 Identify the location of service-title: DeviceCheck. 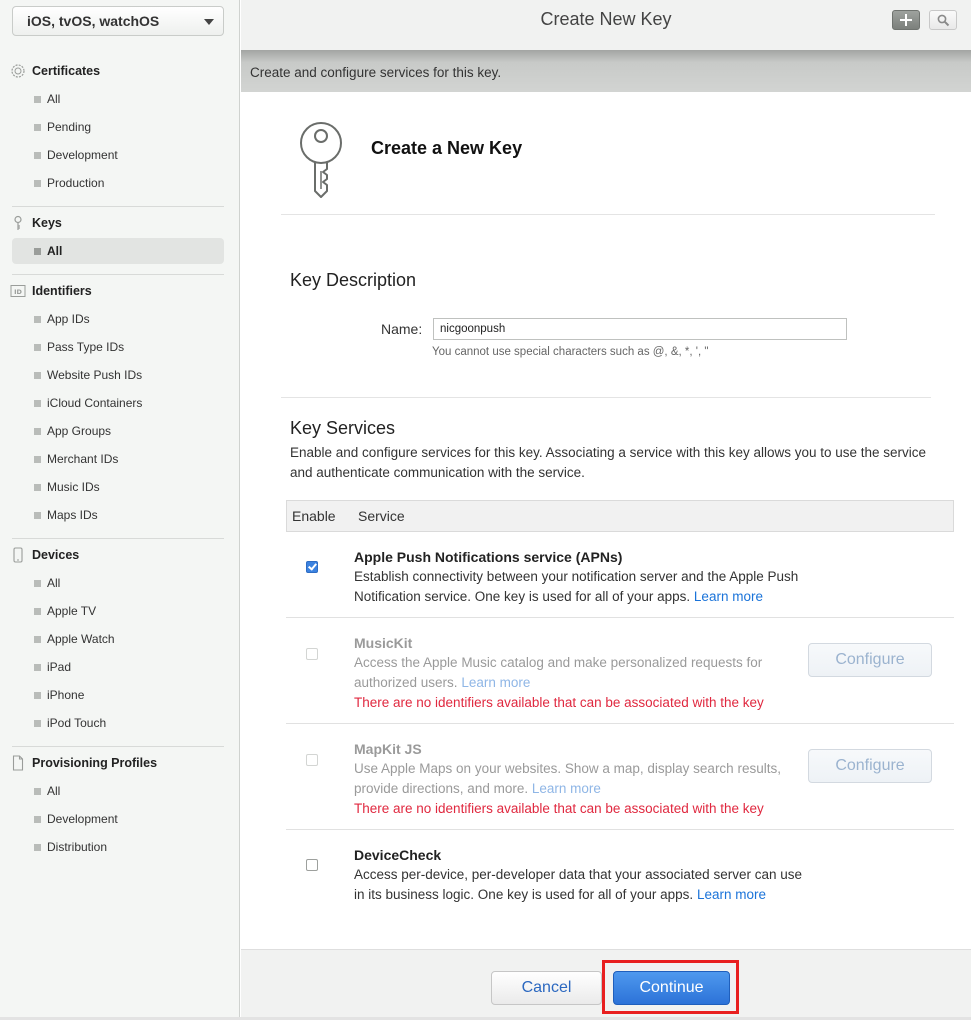
(398, 855).